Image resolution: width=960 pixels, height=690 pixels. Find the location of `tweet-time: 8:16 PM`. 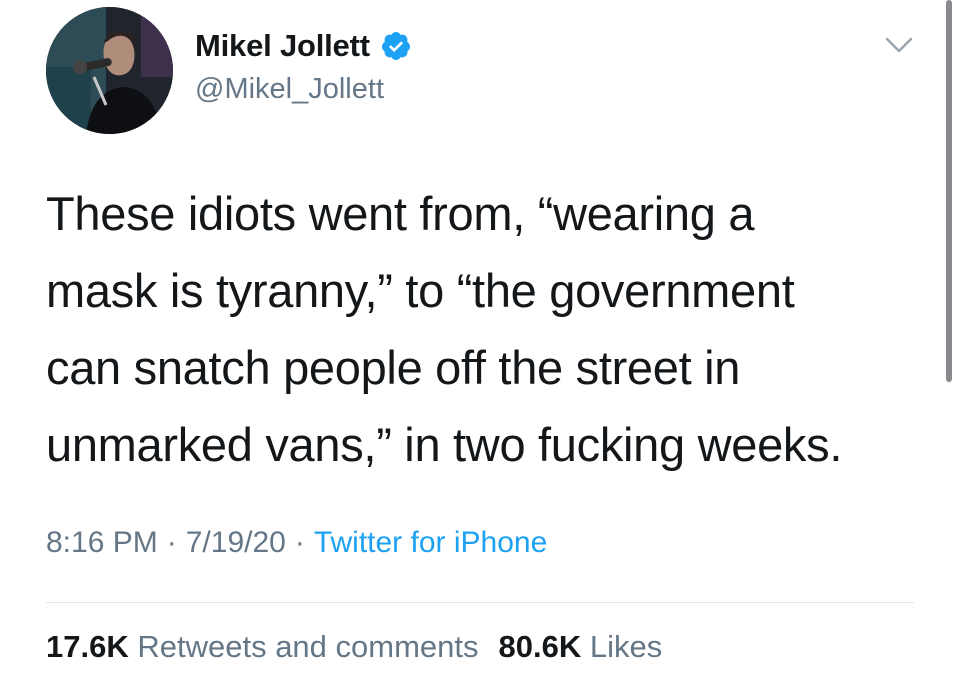

tweet-time: 8:16 PM is located at coordinates (102, 542).